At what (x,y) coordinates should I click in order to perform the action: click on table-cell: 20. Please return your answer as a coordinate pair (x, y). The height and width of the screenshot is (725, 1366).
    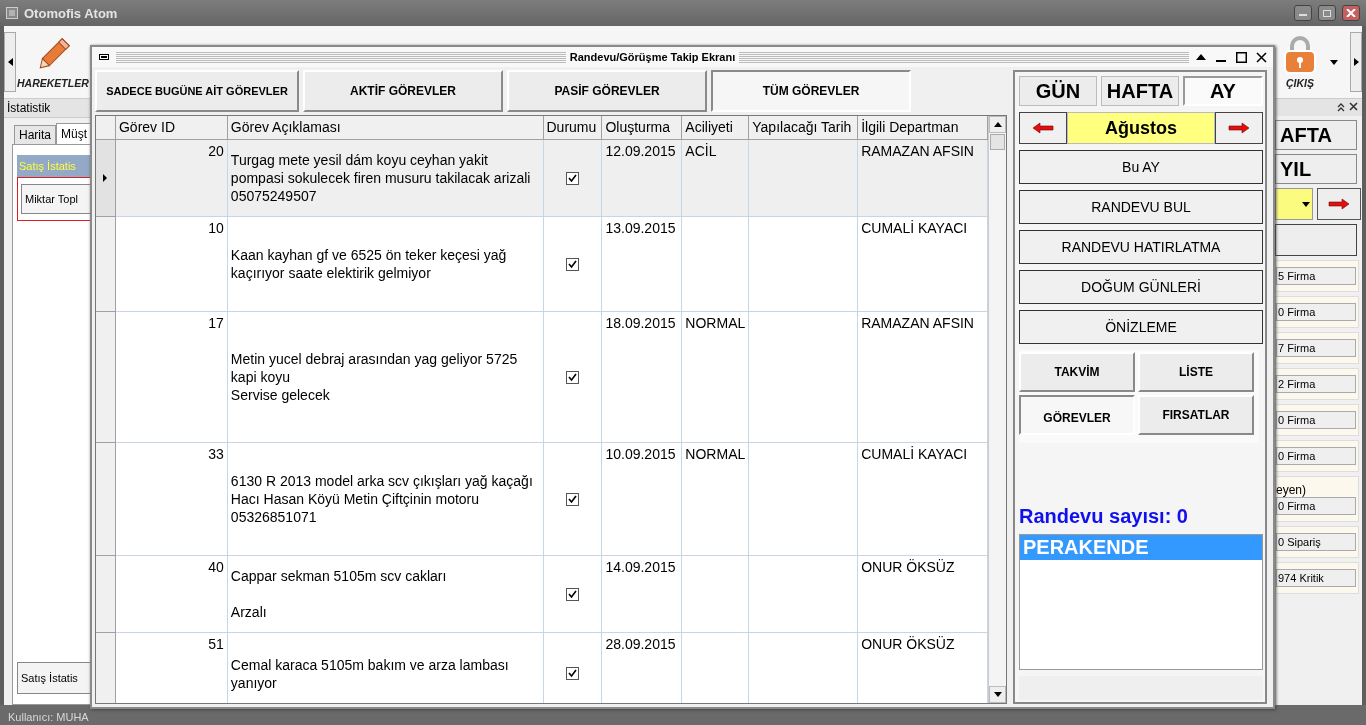
    Looking at the image, I should click on (172, 178).